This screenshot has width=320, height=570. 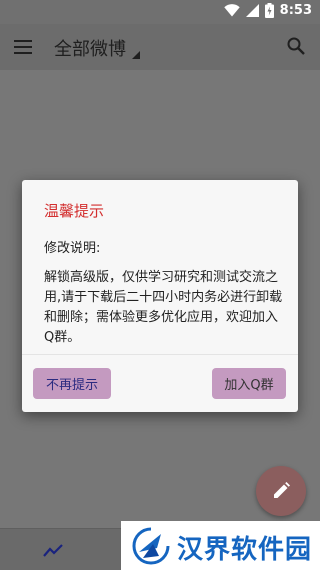 I want to click on compose-fab, so click(x=281, y=491).